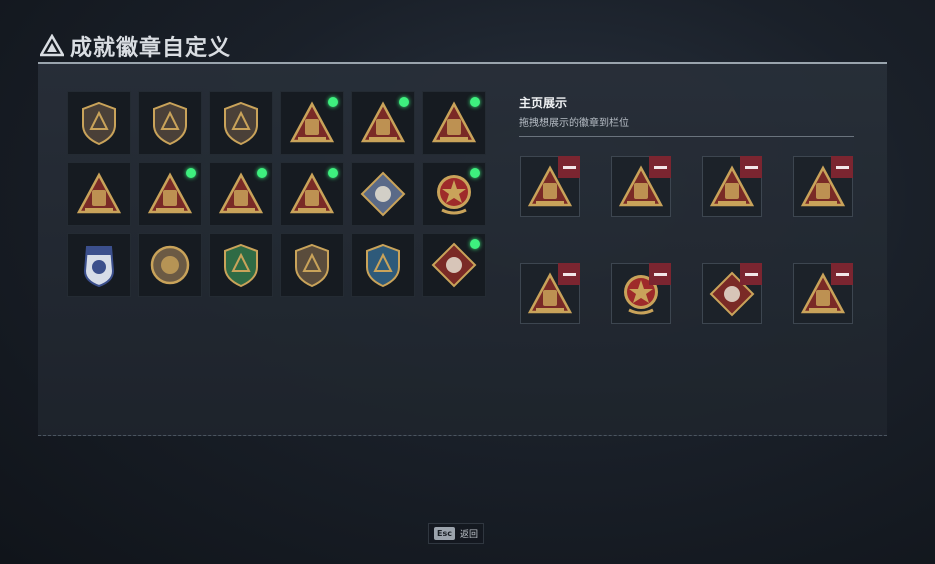 This screenshot has height=564, width=935. Describe the element at coordinates (686, 136) in the screenshot. I see `divider` at that location.